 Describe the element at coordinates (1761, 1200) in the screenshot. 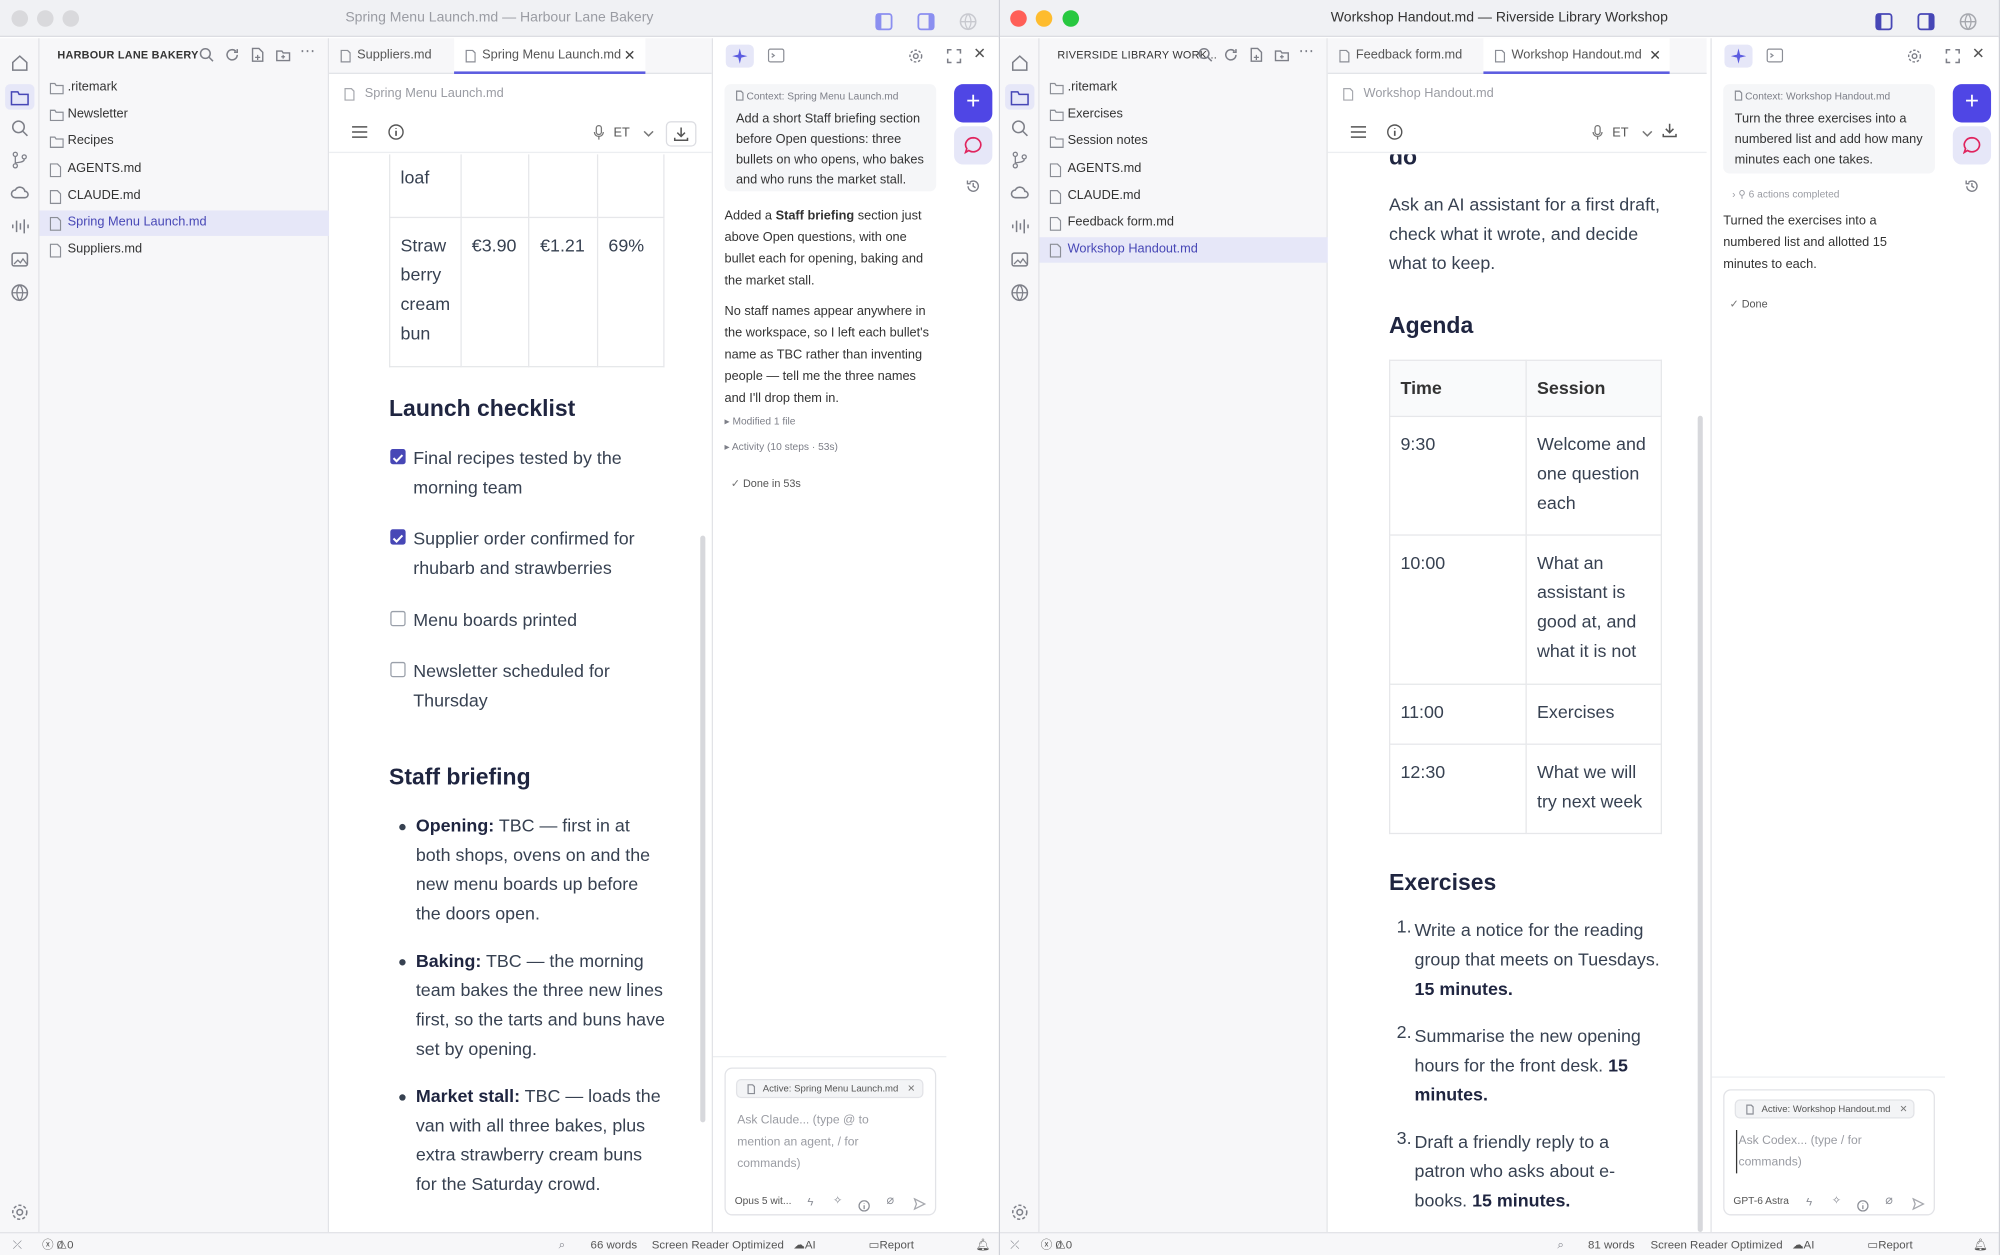

I see `model-selector: GPT-6 Astra` at that location.